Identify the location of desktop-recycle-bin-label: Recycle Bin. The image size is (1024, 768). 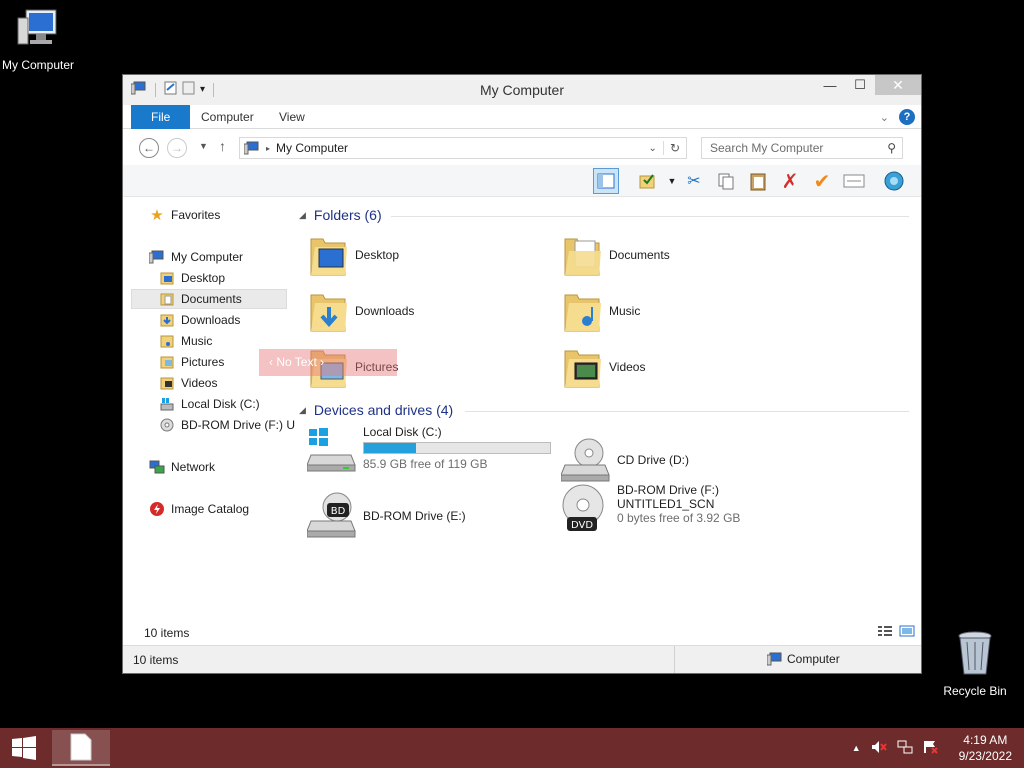
(975, 691).